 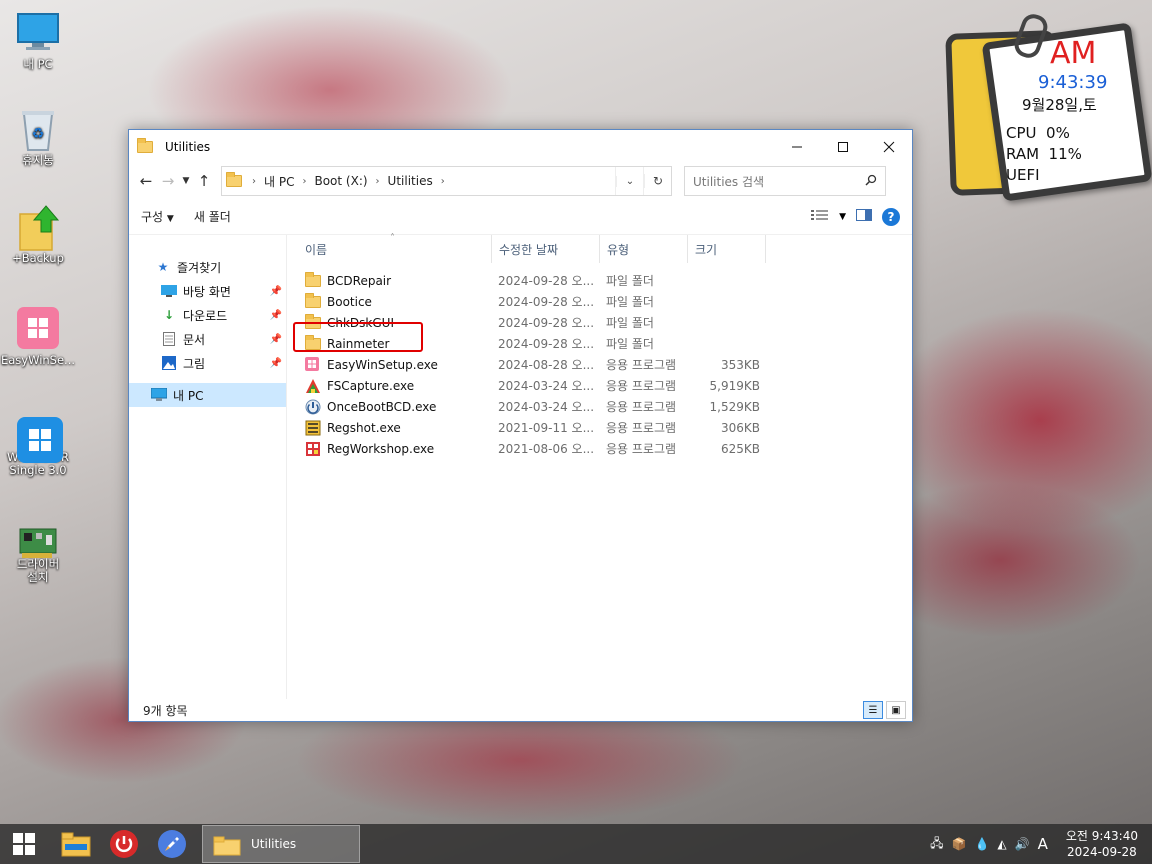 I want to click on nav-pictures: 그림 📌, so click(x=207, y=363).